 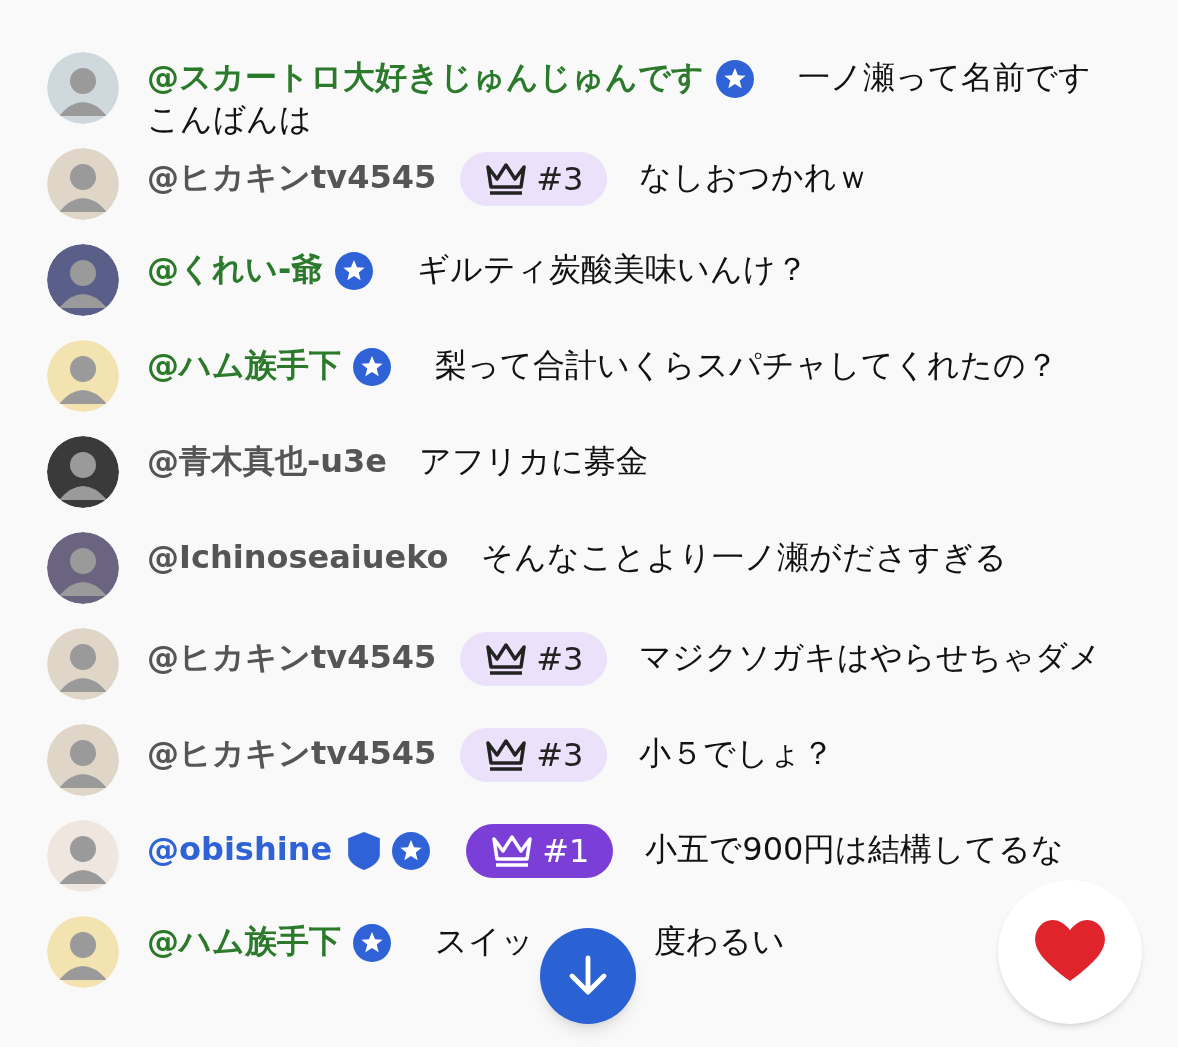 I want to click on author-name: @くれい-爺, so click(x=235, y=269).